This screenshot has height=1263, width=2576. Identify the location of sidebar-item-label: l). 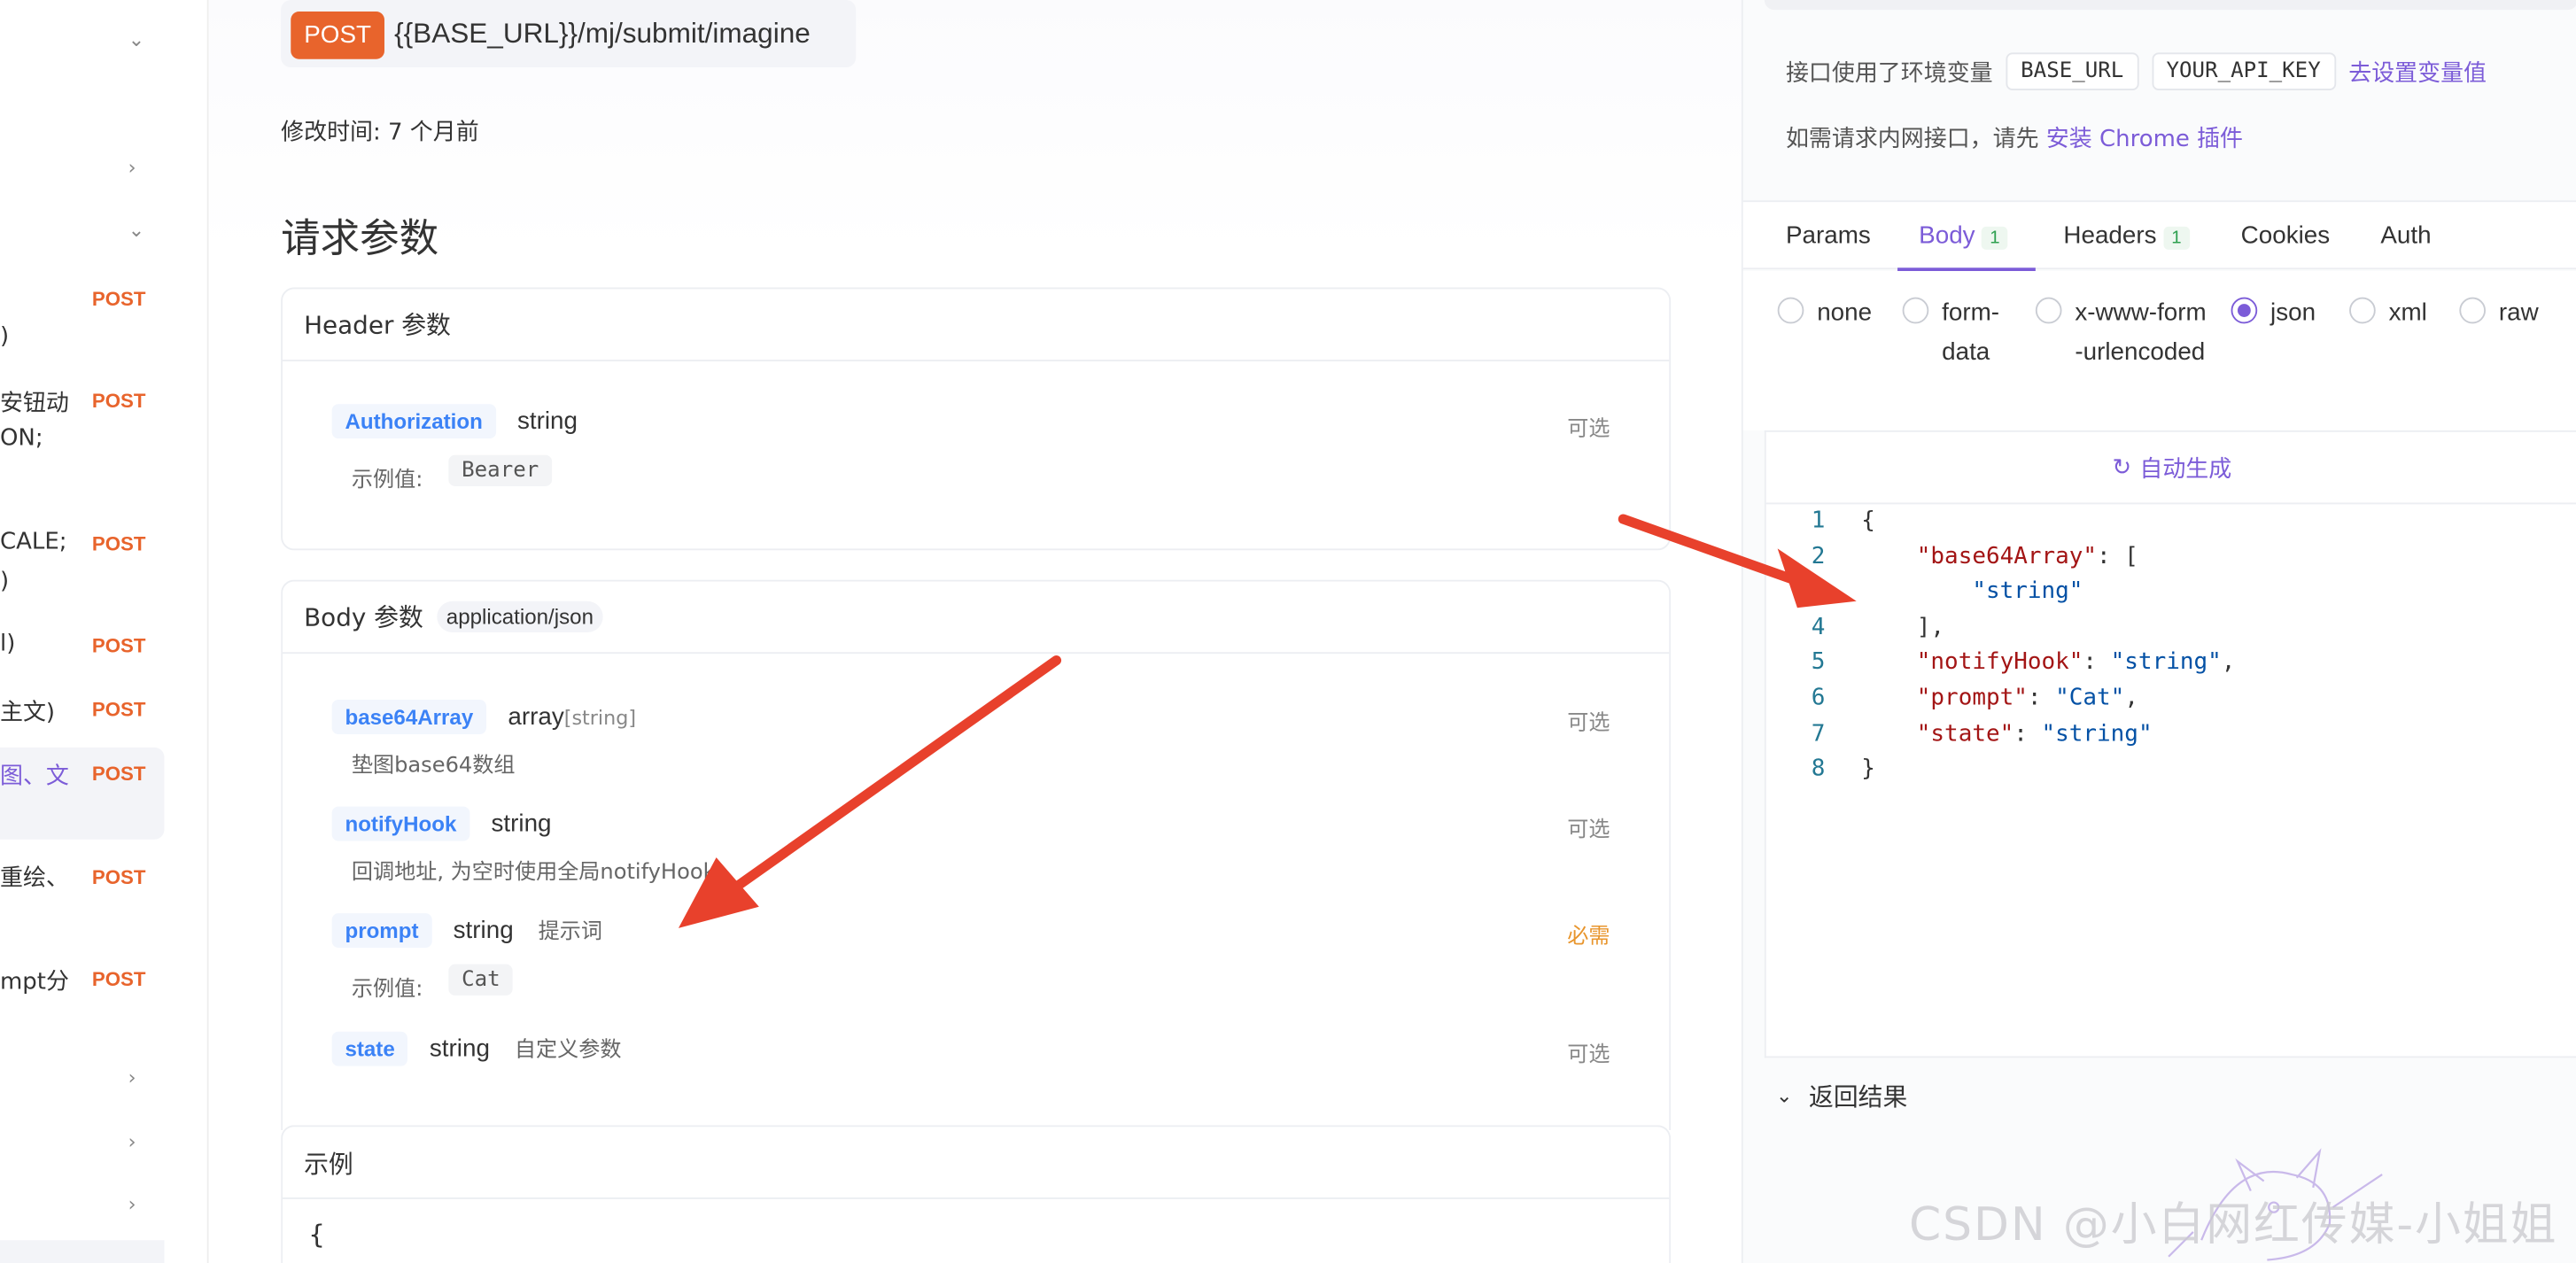
(7, 644).